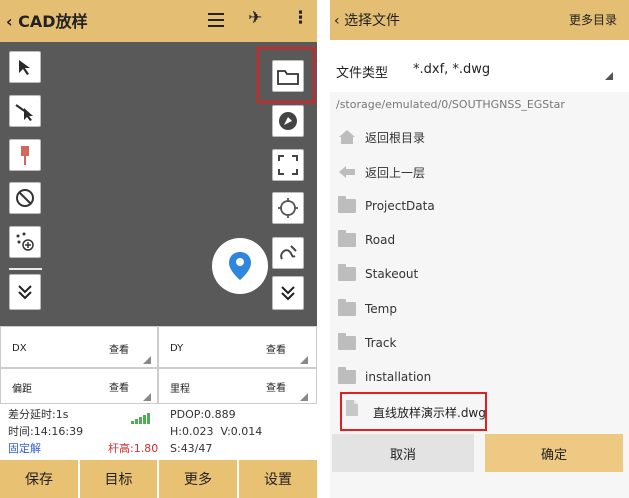 This screenshot has height=498, width=629. I want to click on sats-text: S:43/47, so click(191, 448).